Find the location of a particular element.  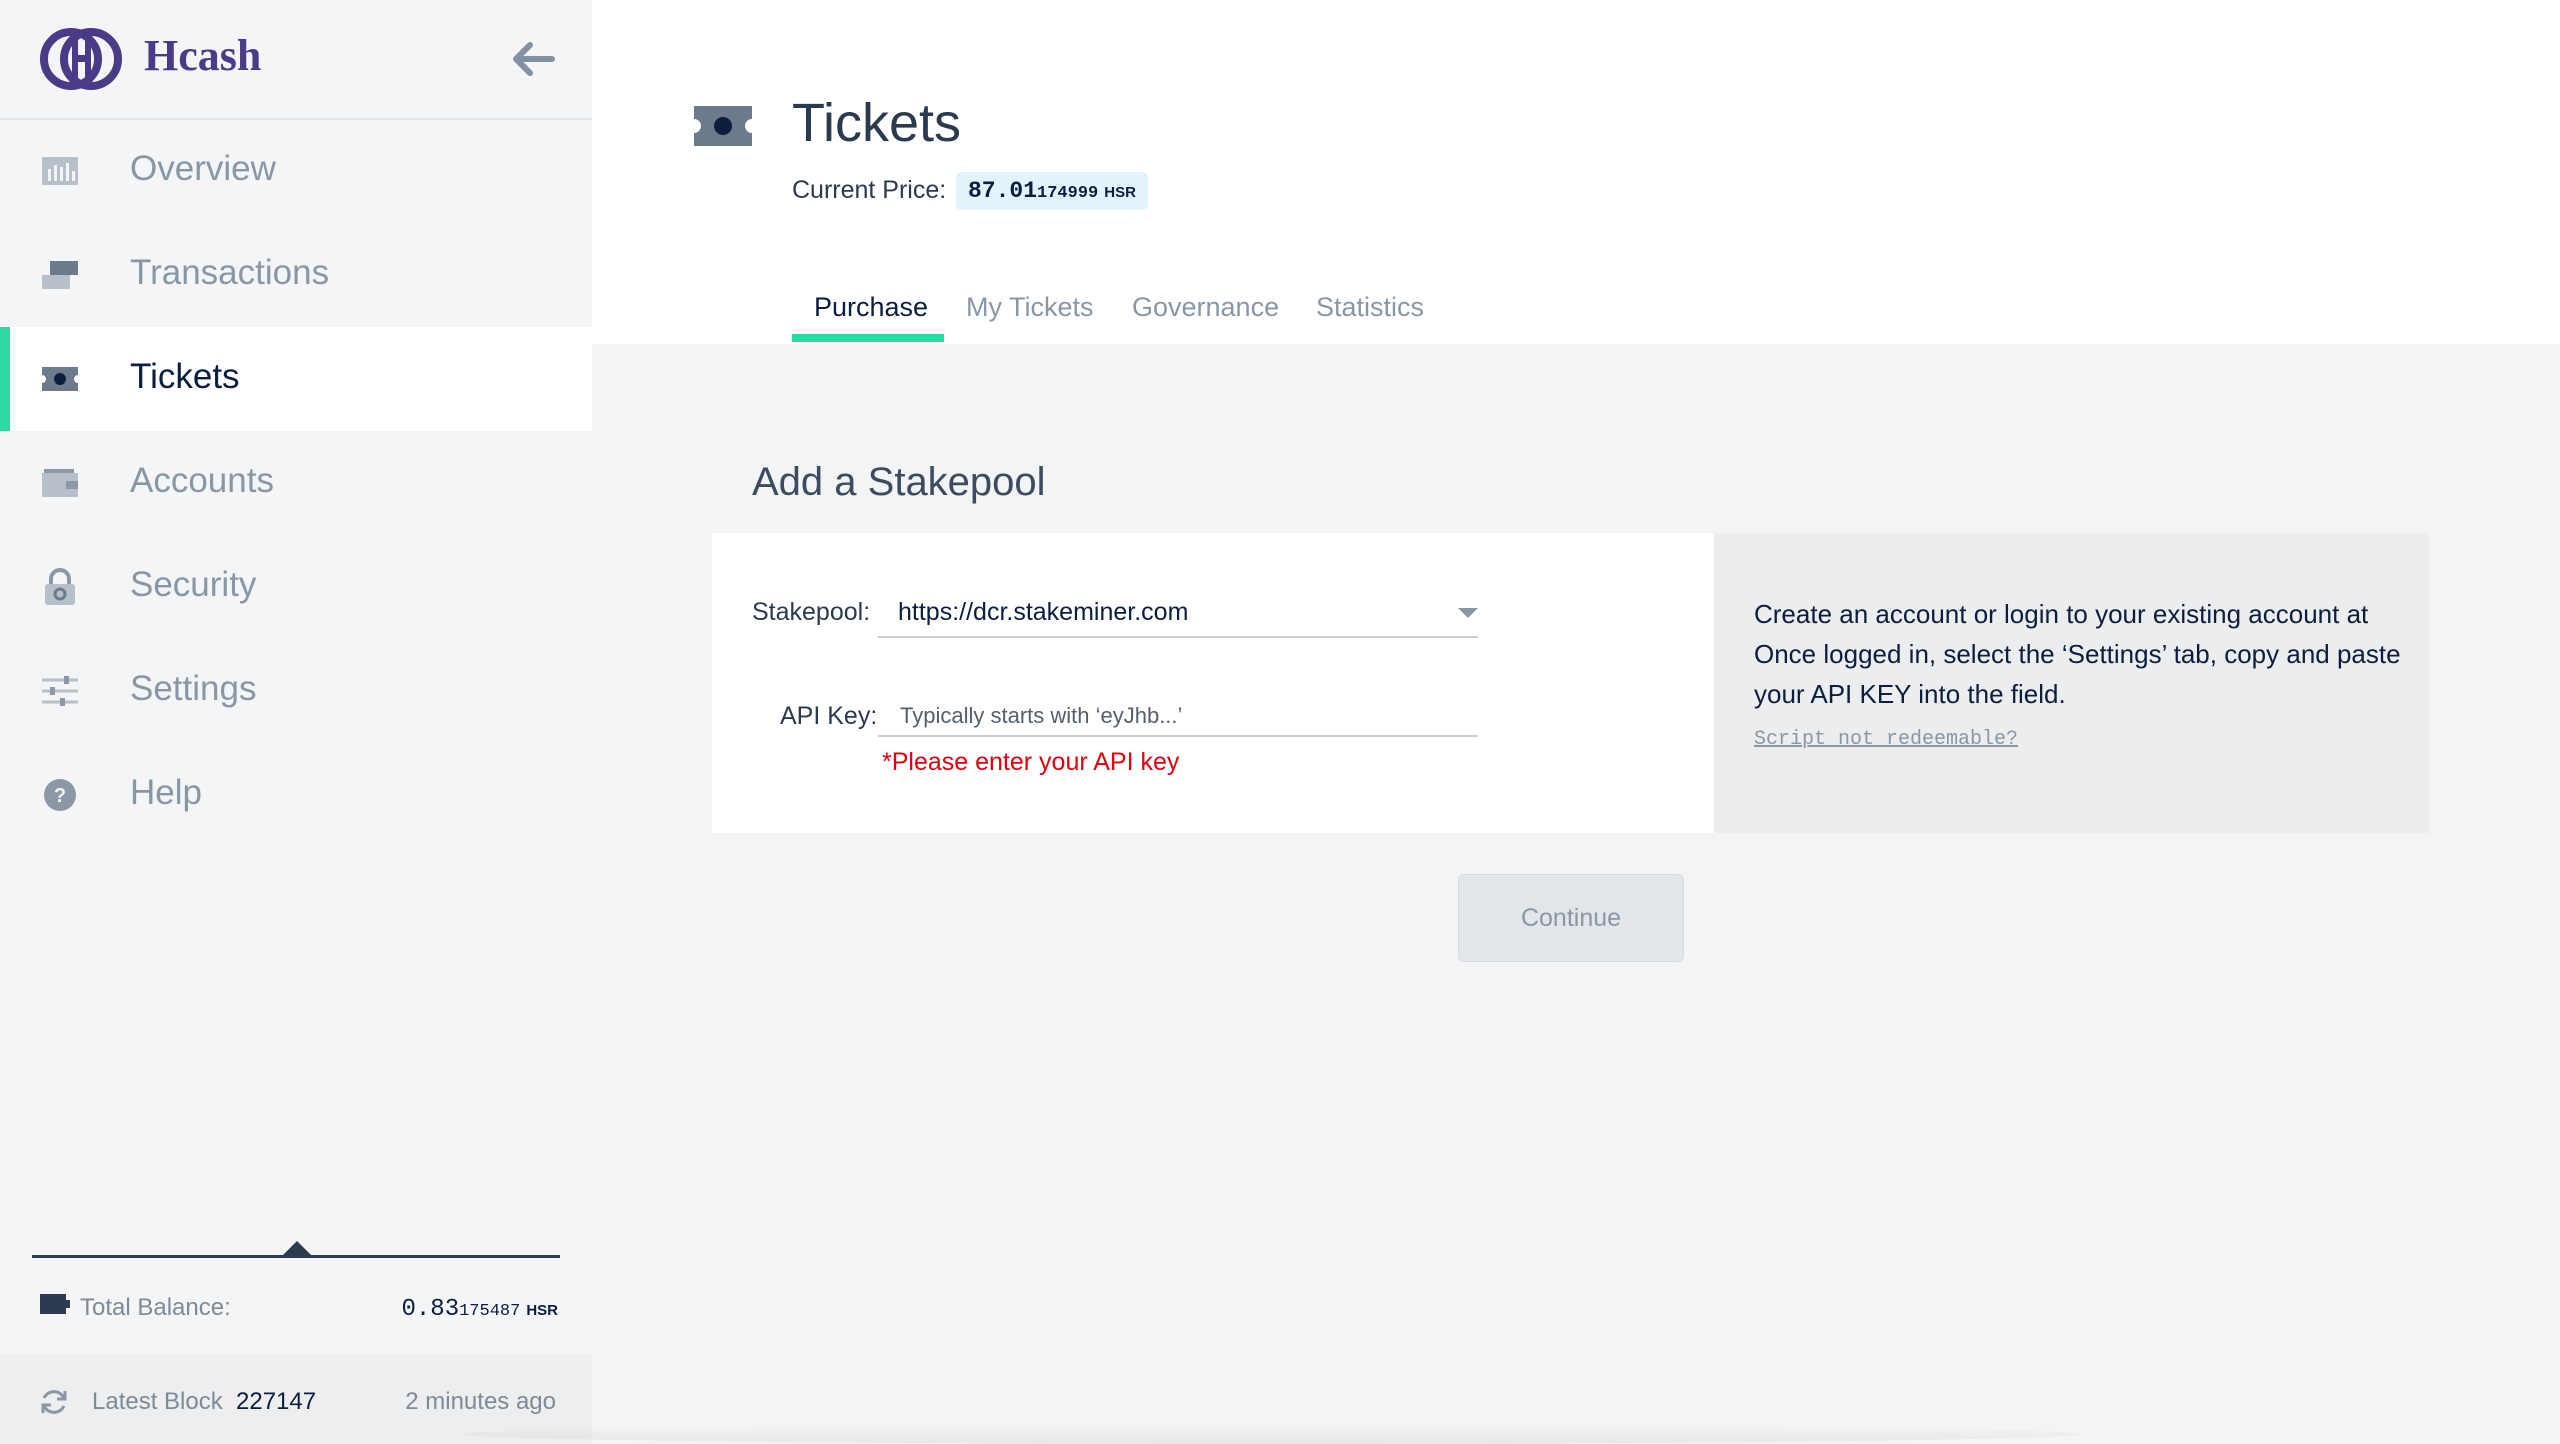

bottom-shadow is located at coordinates (1270, 1434).